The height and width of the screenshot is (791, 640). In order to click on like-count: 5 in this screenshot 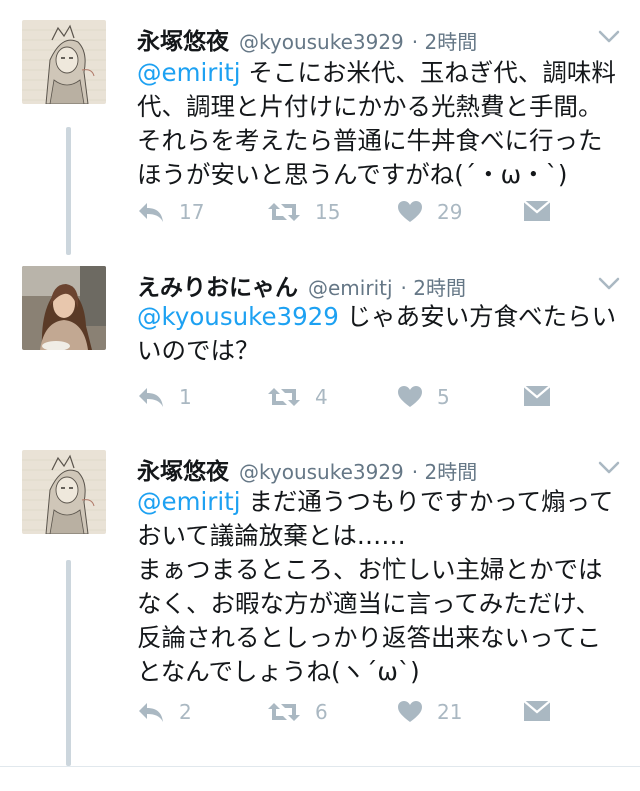, I will do `click(443, 397)`.